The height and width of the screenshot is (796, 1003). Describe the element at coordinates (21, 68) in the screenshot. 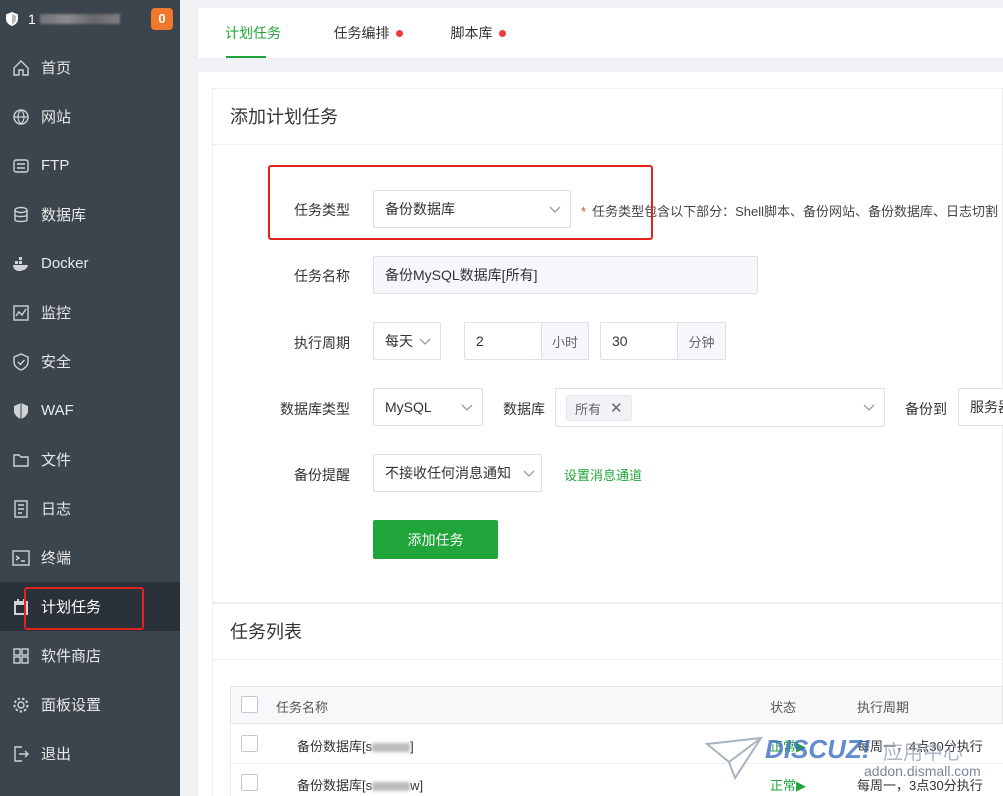

I see `home-icon` at that location.